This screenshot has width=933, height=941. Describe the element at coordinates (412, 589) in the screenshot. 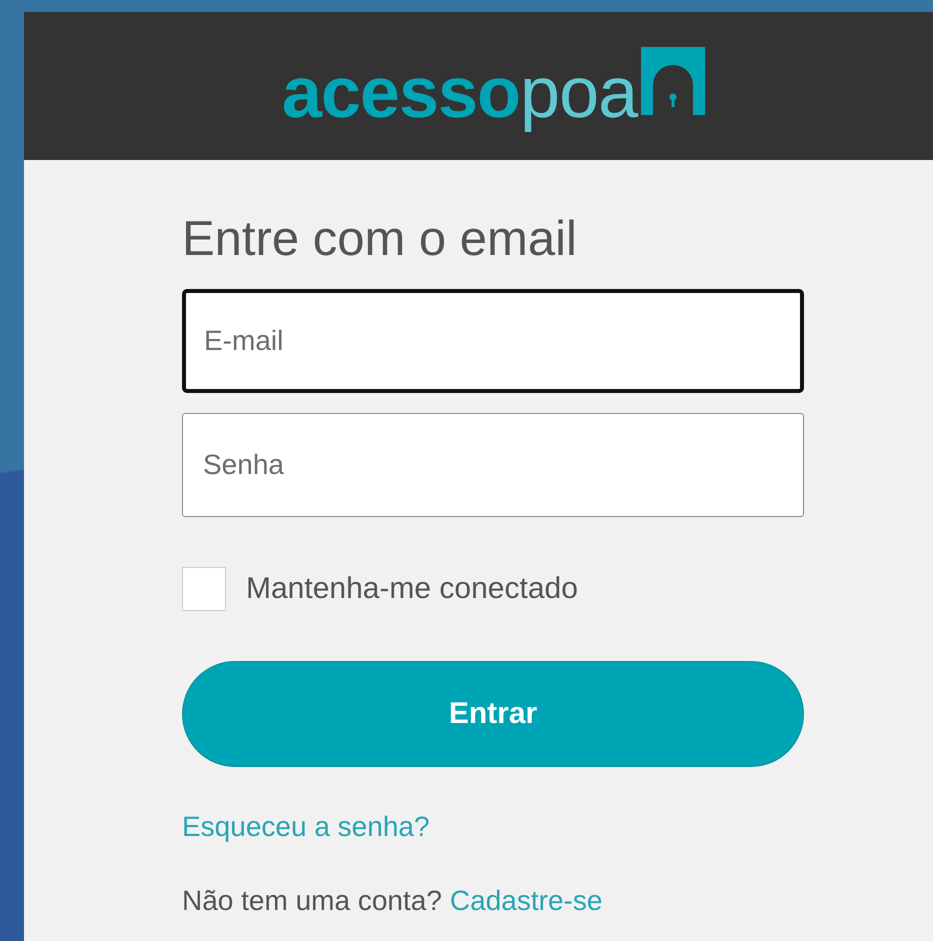

I see `remember-label: Mantenha-me conectado` at that location.